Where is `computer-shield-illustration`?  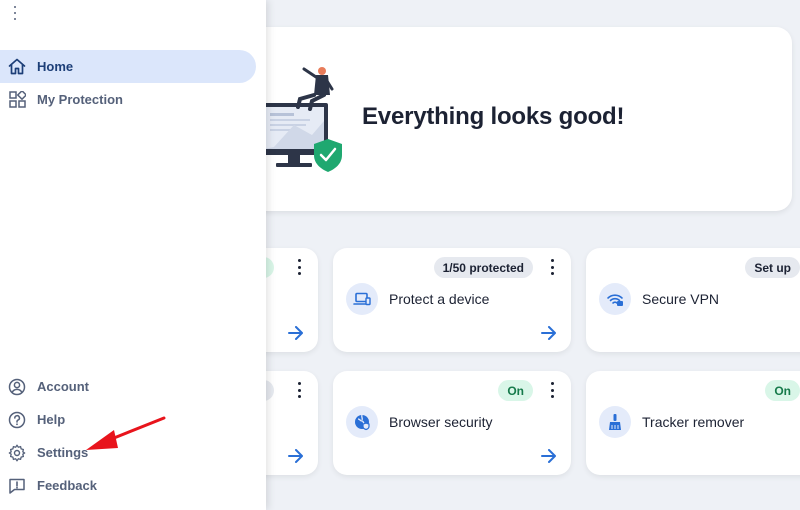 computer-shield-illustration is located at coordinates (301, 119).